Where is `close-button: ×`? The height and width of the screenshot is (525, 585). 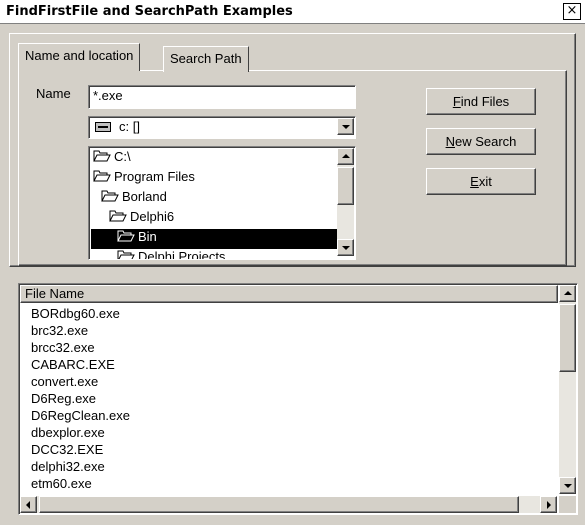 close-button: × is located at coordinates (572, 11).